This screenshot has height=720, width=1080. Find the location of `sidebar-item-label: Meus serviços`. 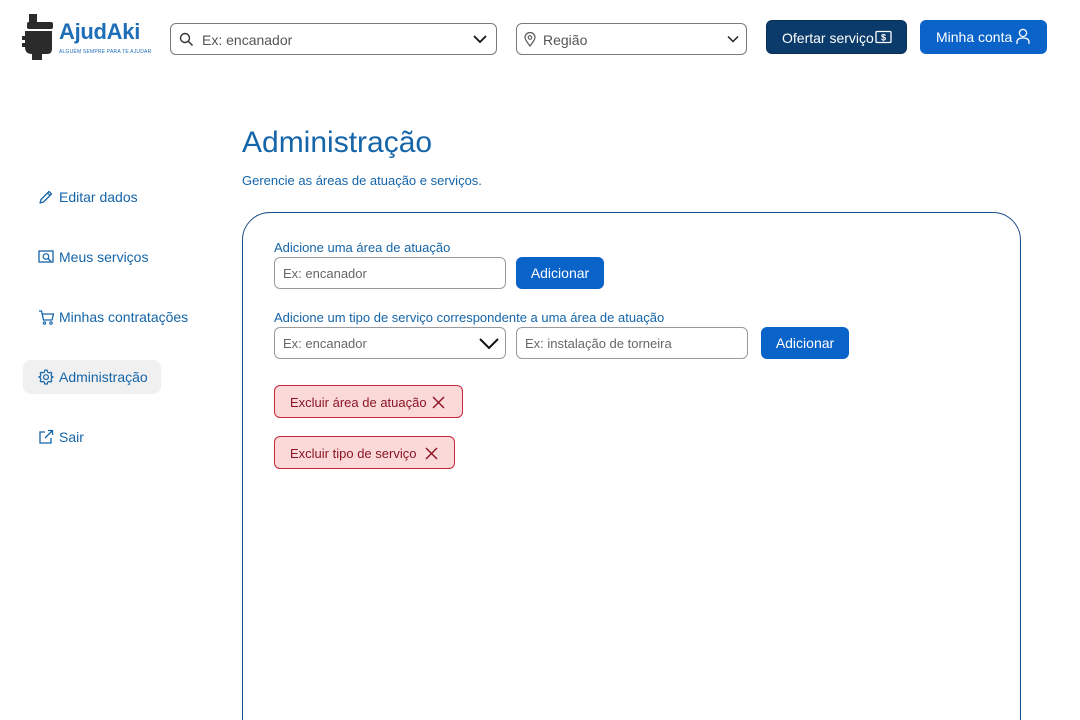

sidebar-item-label: Meus serviços is located at coordinates (104, 257).